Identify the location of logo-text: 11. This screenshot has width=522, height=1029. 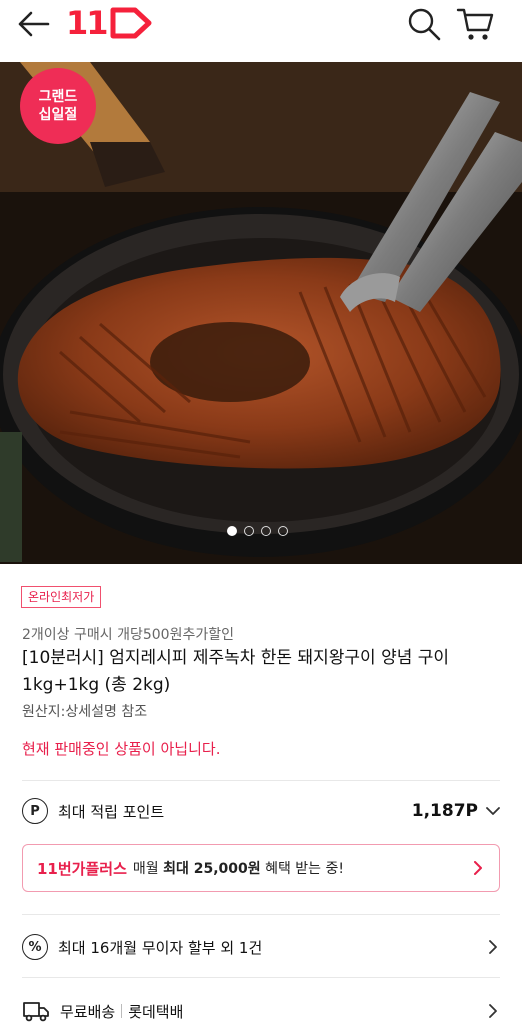
(87, 23).